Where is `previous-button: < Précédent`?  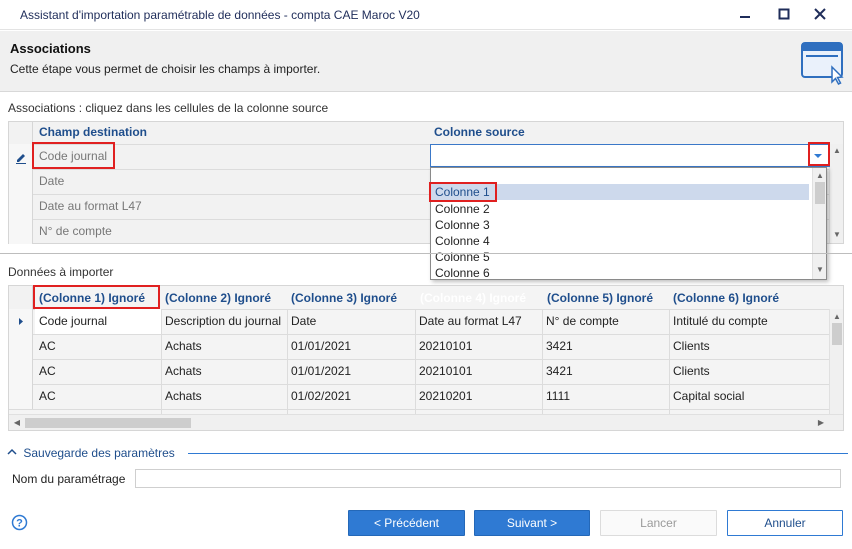 previous-button: < Précédent is located at coordinates (406, 523).